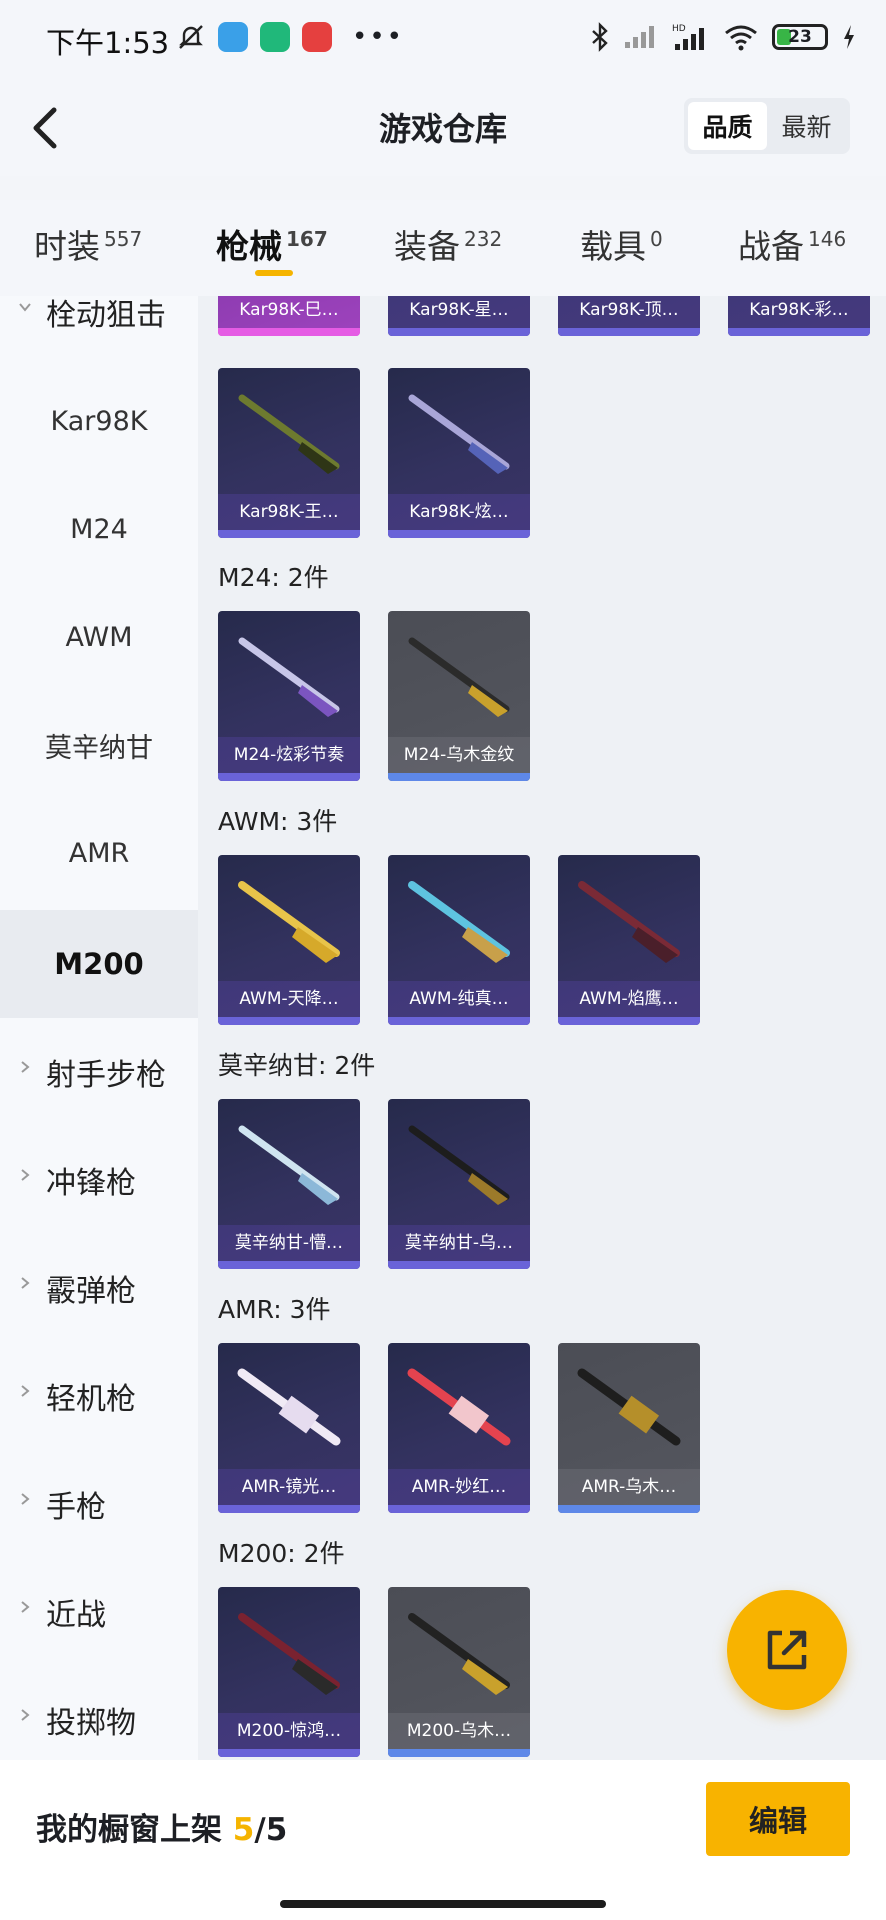  I want to click on signal-icon, so click(639, 37).